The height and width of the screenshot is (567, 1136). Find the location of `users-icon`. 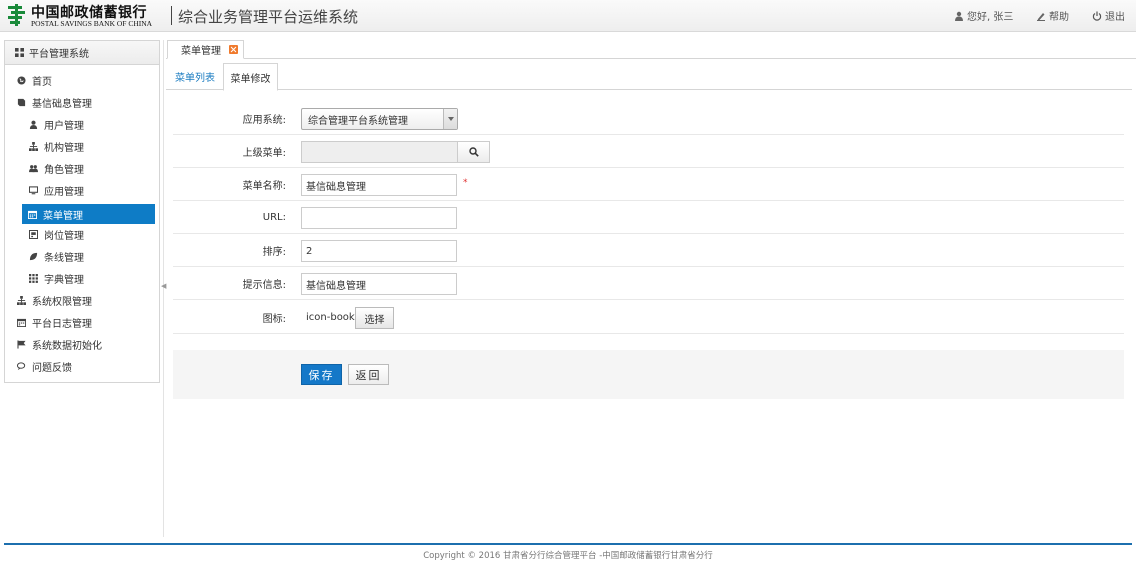

users-icon is located at coordinates (33, 168).